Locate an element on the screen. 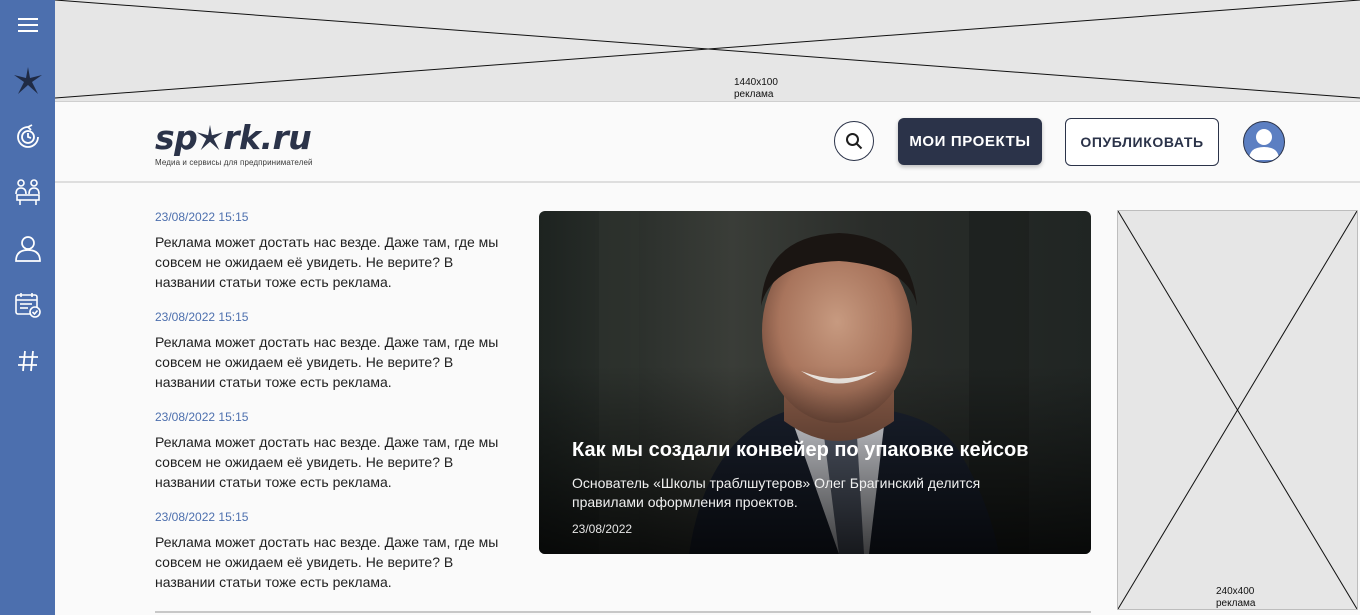 Image resolution: width=1360 pixels, height=615 pixels. star-icon is located at coordinates (27, 81).